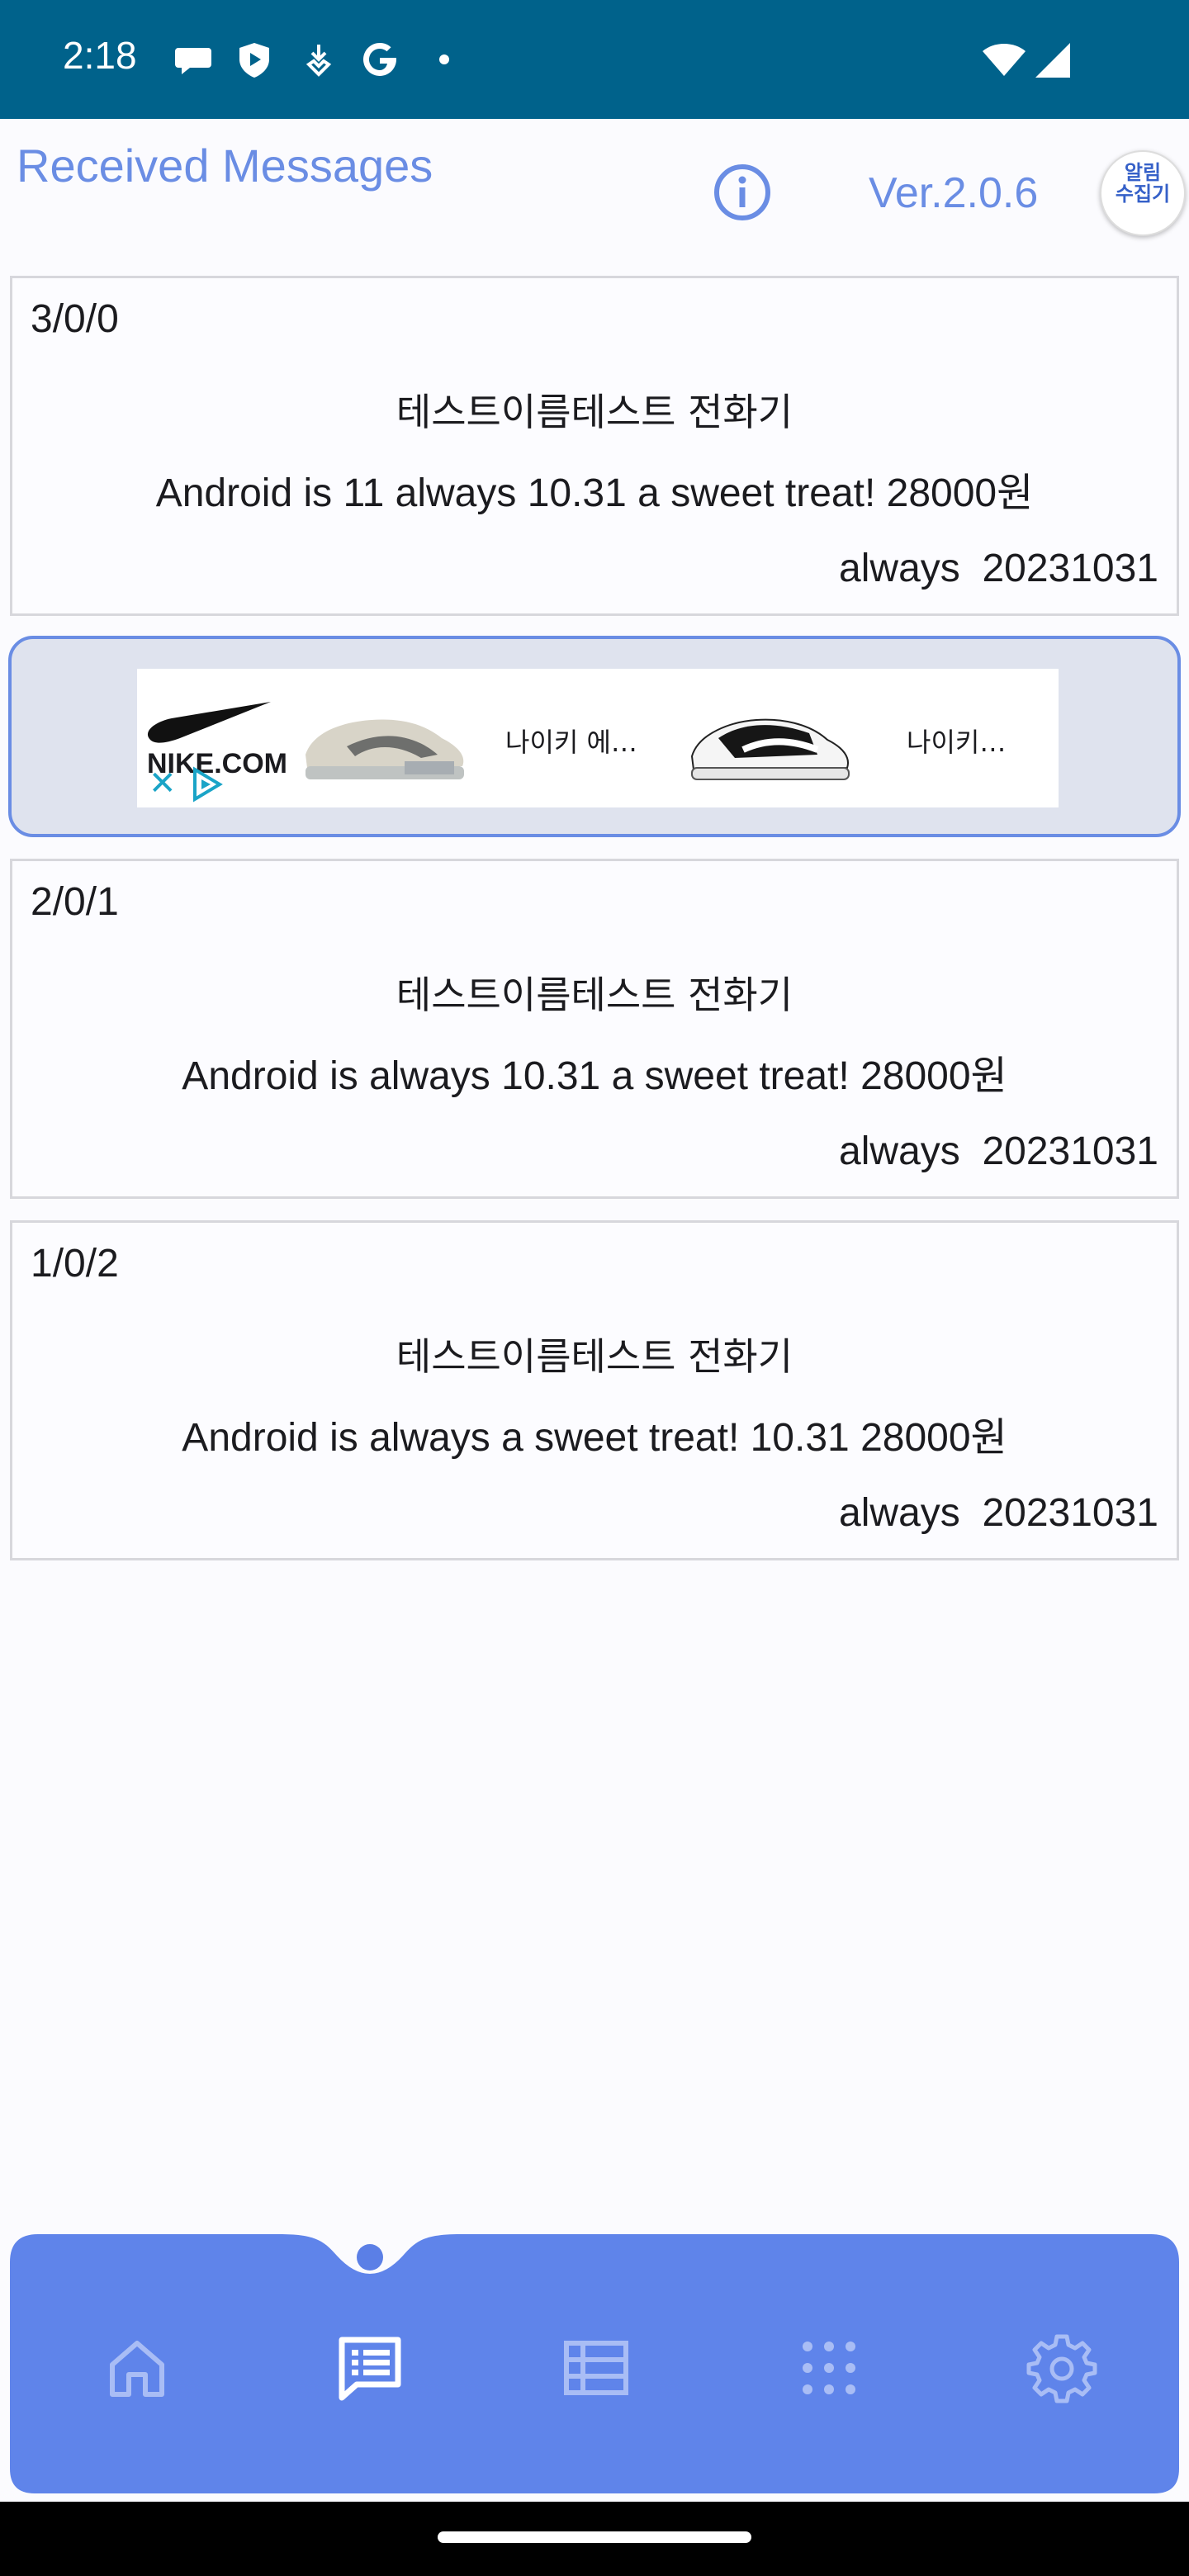 The width and height of the screenshot is (1189, 2576). I want to click on message-id: 1/0/2, so click(75, 1264).